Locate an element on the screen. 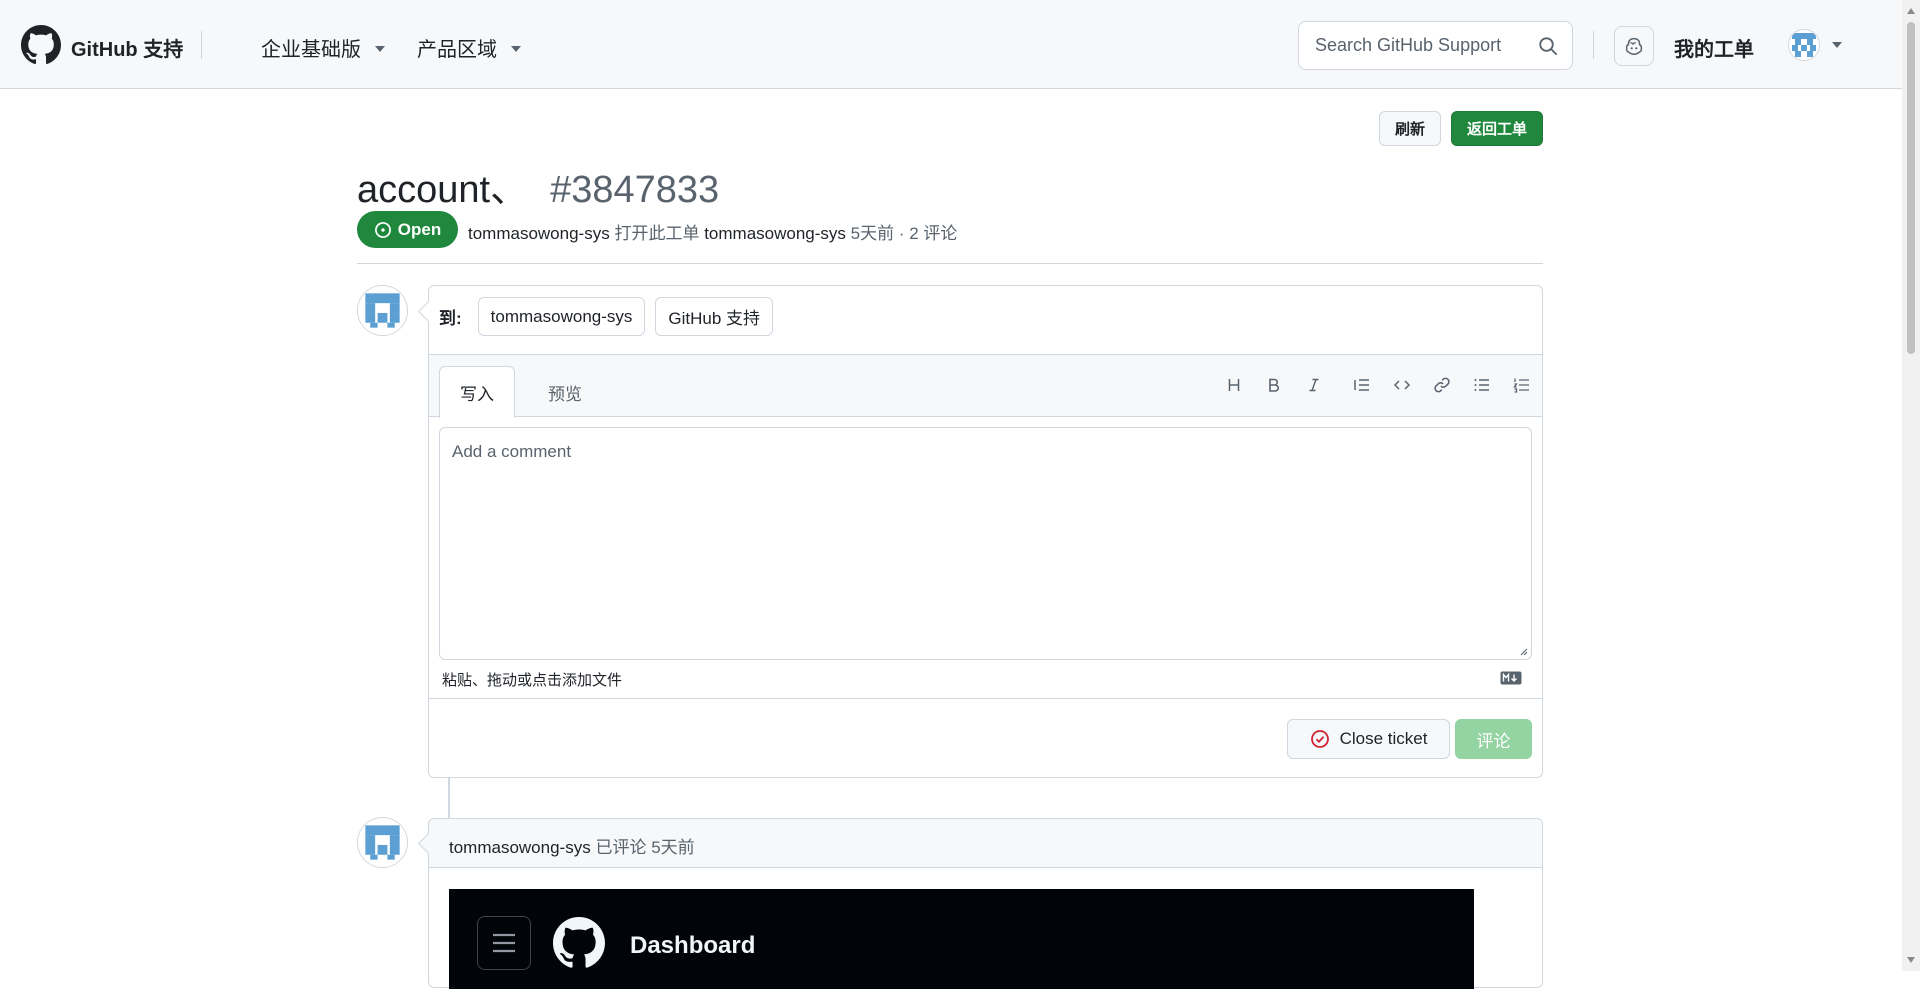 Image resolution: width=1920 pixels, height=989 pixels. code-icon is located at coordinates (1402, 385).